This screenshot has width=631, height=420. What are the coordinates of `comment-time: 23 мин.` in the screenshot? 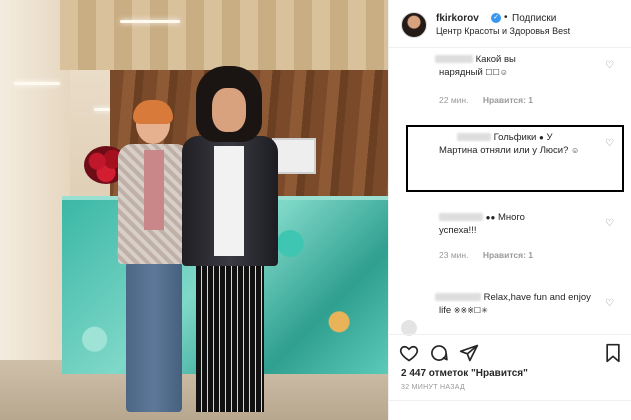 It's located at (453, 255).